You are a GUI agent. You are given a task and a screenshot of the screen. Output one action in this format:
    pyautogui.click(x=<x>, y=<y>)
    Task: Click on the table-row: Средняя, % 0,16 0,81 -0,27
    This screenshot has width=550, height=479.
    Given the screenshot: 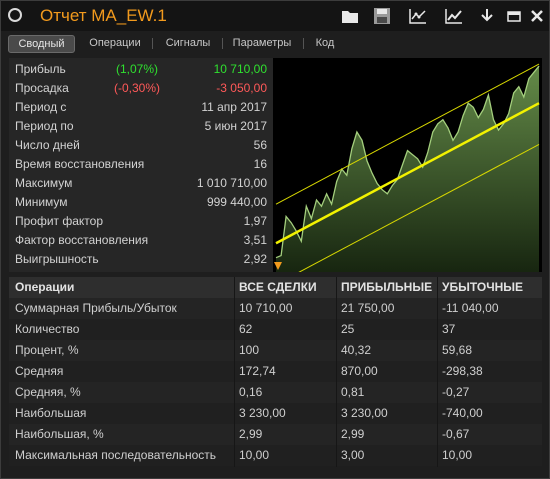 What is the action you would take?
    pyautogui.click(x=275, y=392)
    